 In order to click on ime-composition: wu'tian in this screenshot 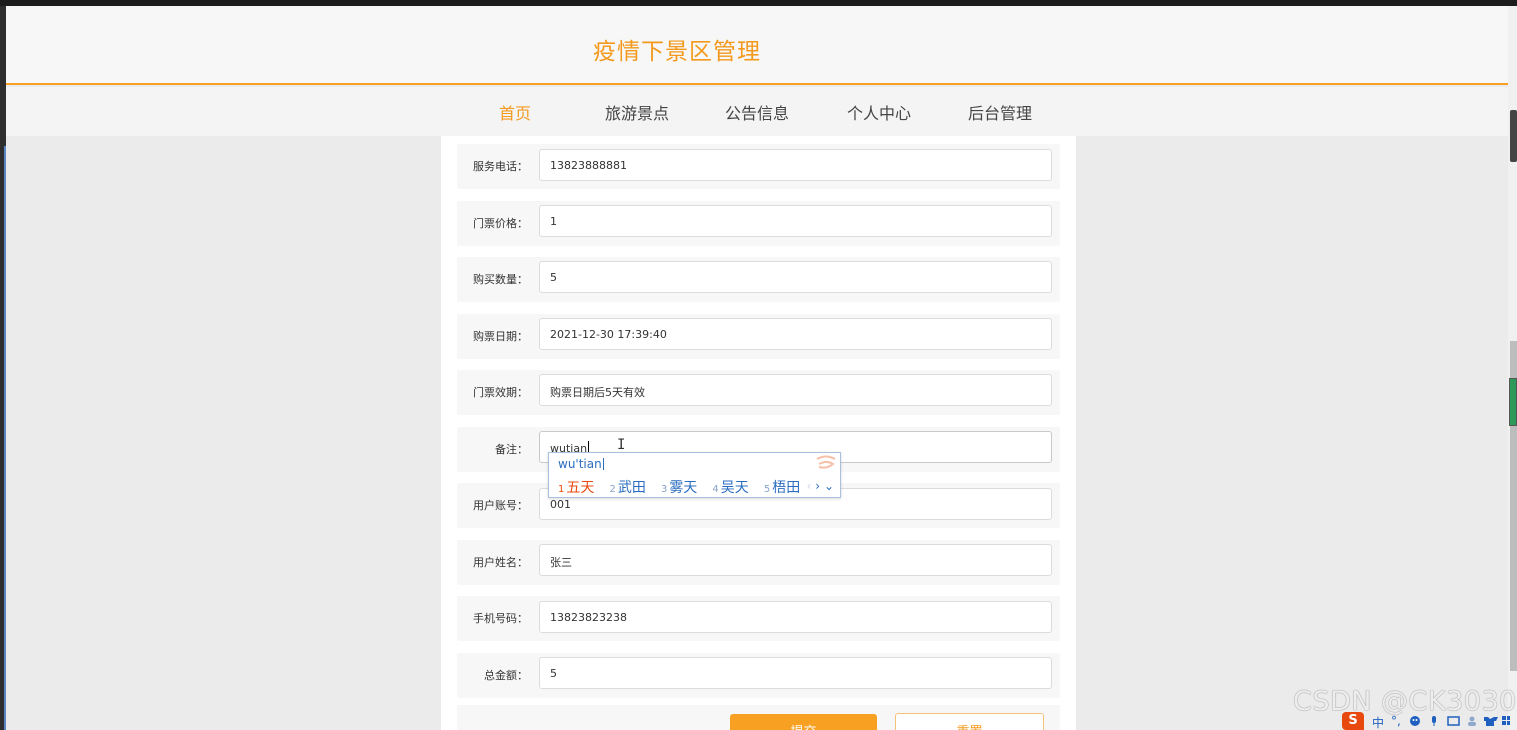, I will do `click(581, 464)`.